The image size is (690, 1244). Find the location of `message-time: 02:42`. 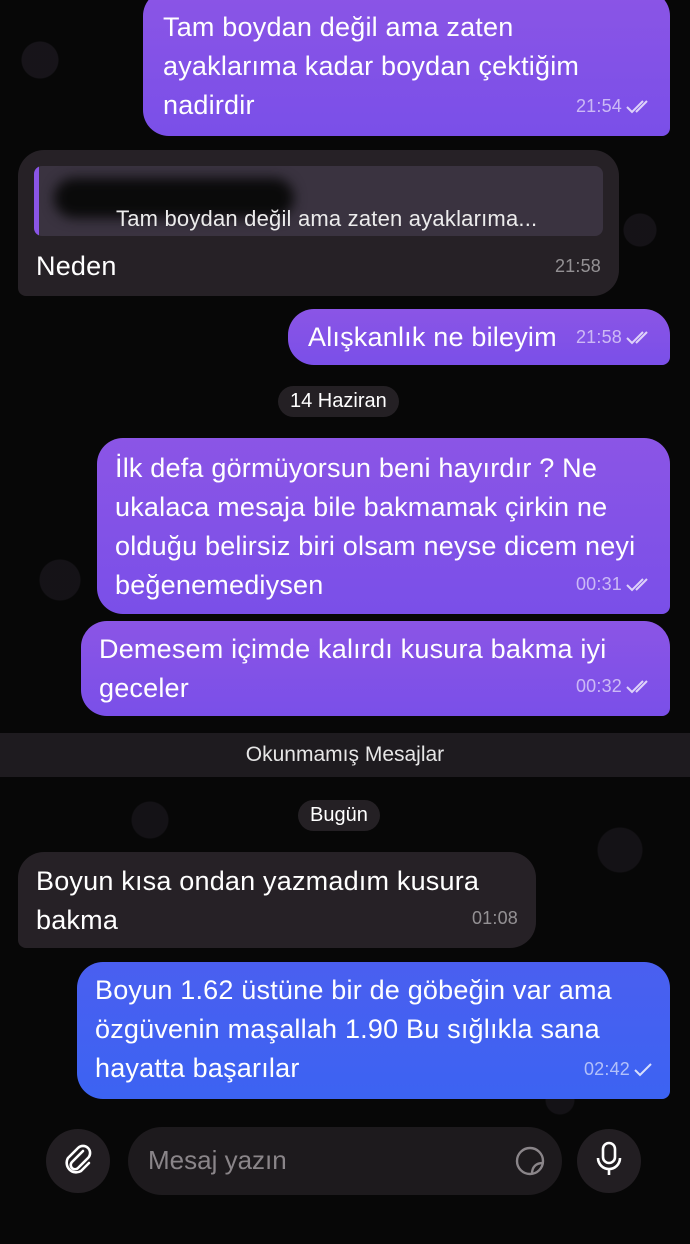

message-time: 02:42 is located at coordinates (606, 1069).